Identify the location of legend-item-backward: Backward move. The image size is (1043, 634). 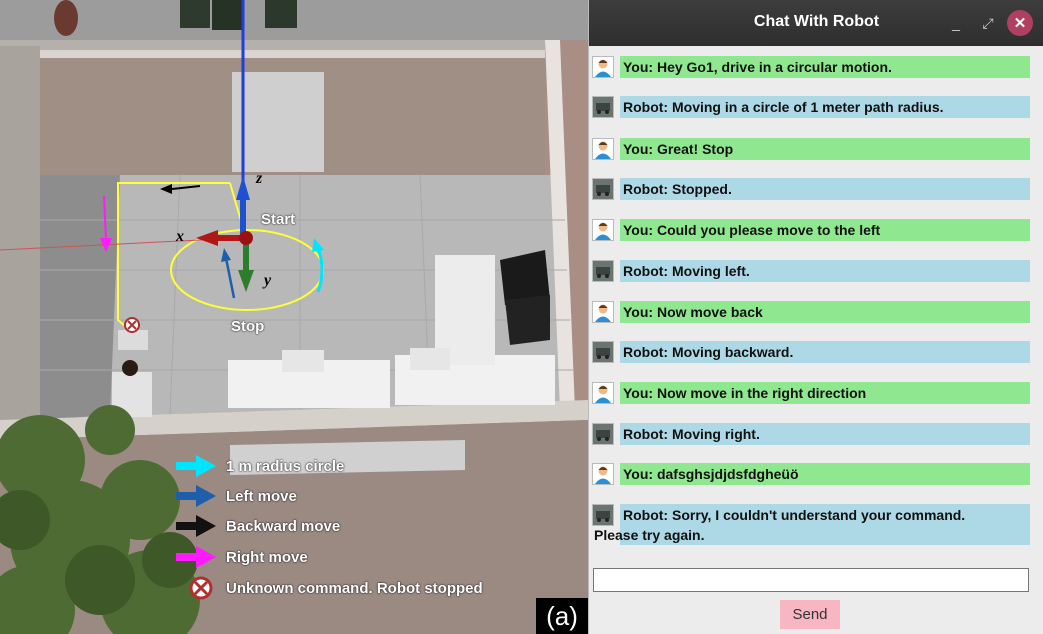
(257, 526).